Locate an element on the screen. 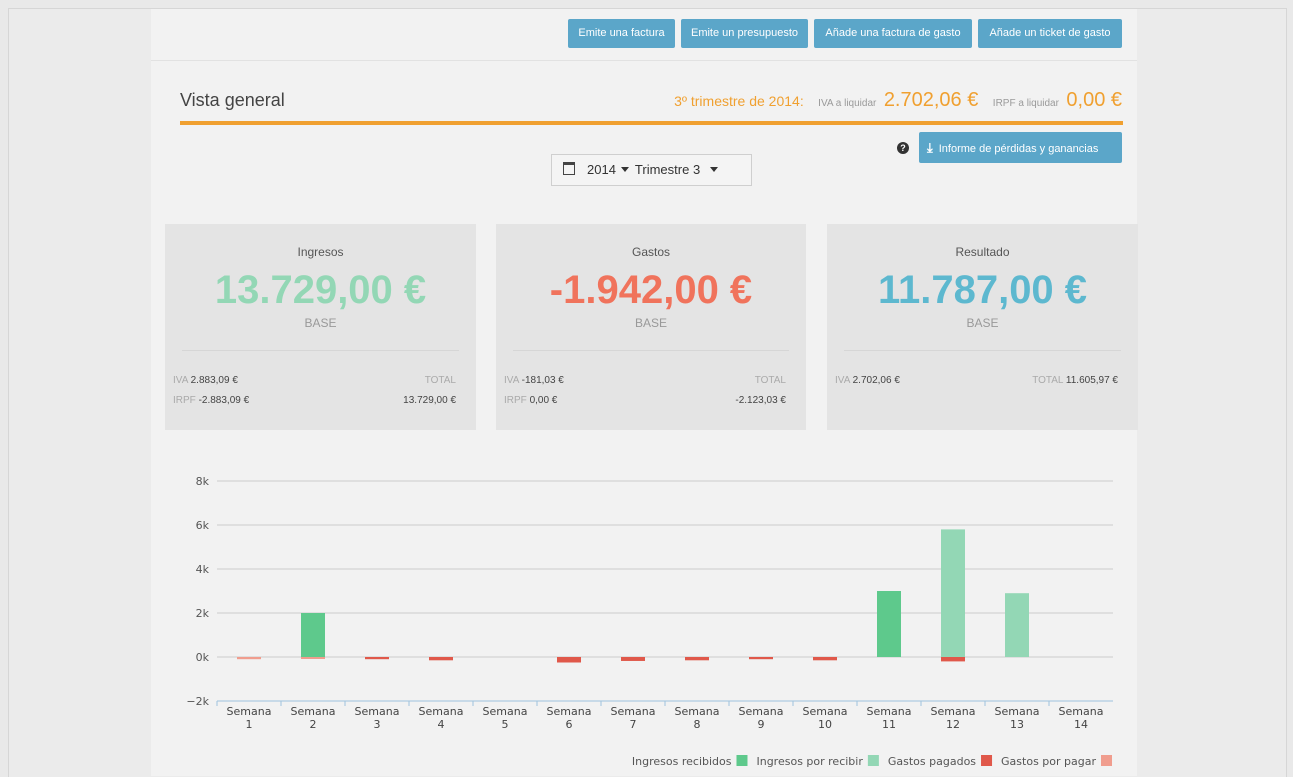 The height and width of the screenshot is (777, 1293). expenses-amount: -1.942,00 € is located at coordinates (651, 290).